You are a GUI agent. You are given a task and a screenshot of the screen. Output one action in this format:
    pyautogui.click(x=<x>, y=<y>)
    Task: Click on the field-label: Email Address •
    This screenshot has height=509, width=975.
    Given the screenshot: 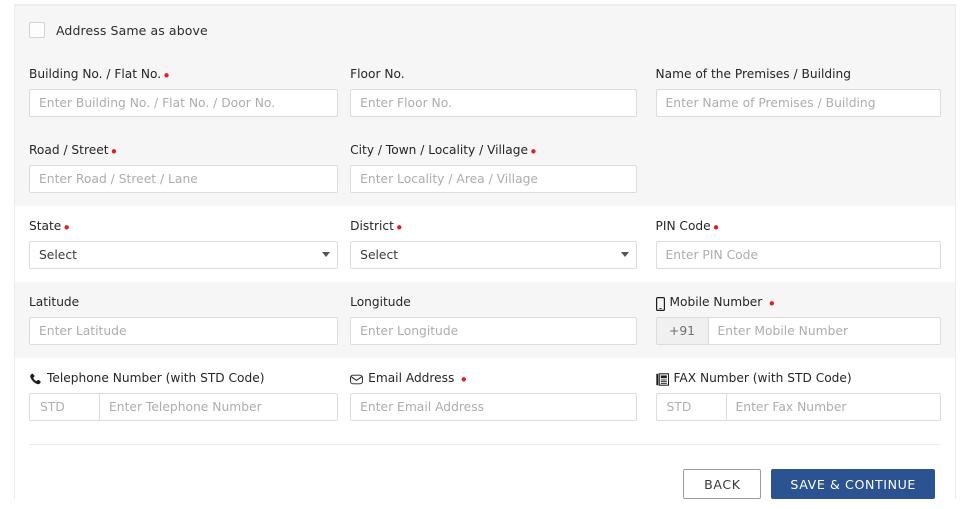 What is the action you would take?
    pyautogui.click(x=497, y=379)
    